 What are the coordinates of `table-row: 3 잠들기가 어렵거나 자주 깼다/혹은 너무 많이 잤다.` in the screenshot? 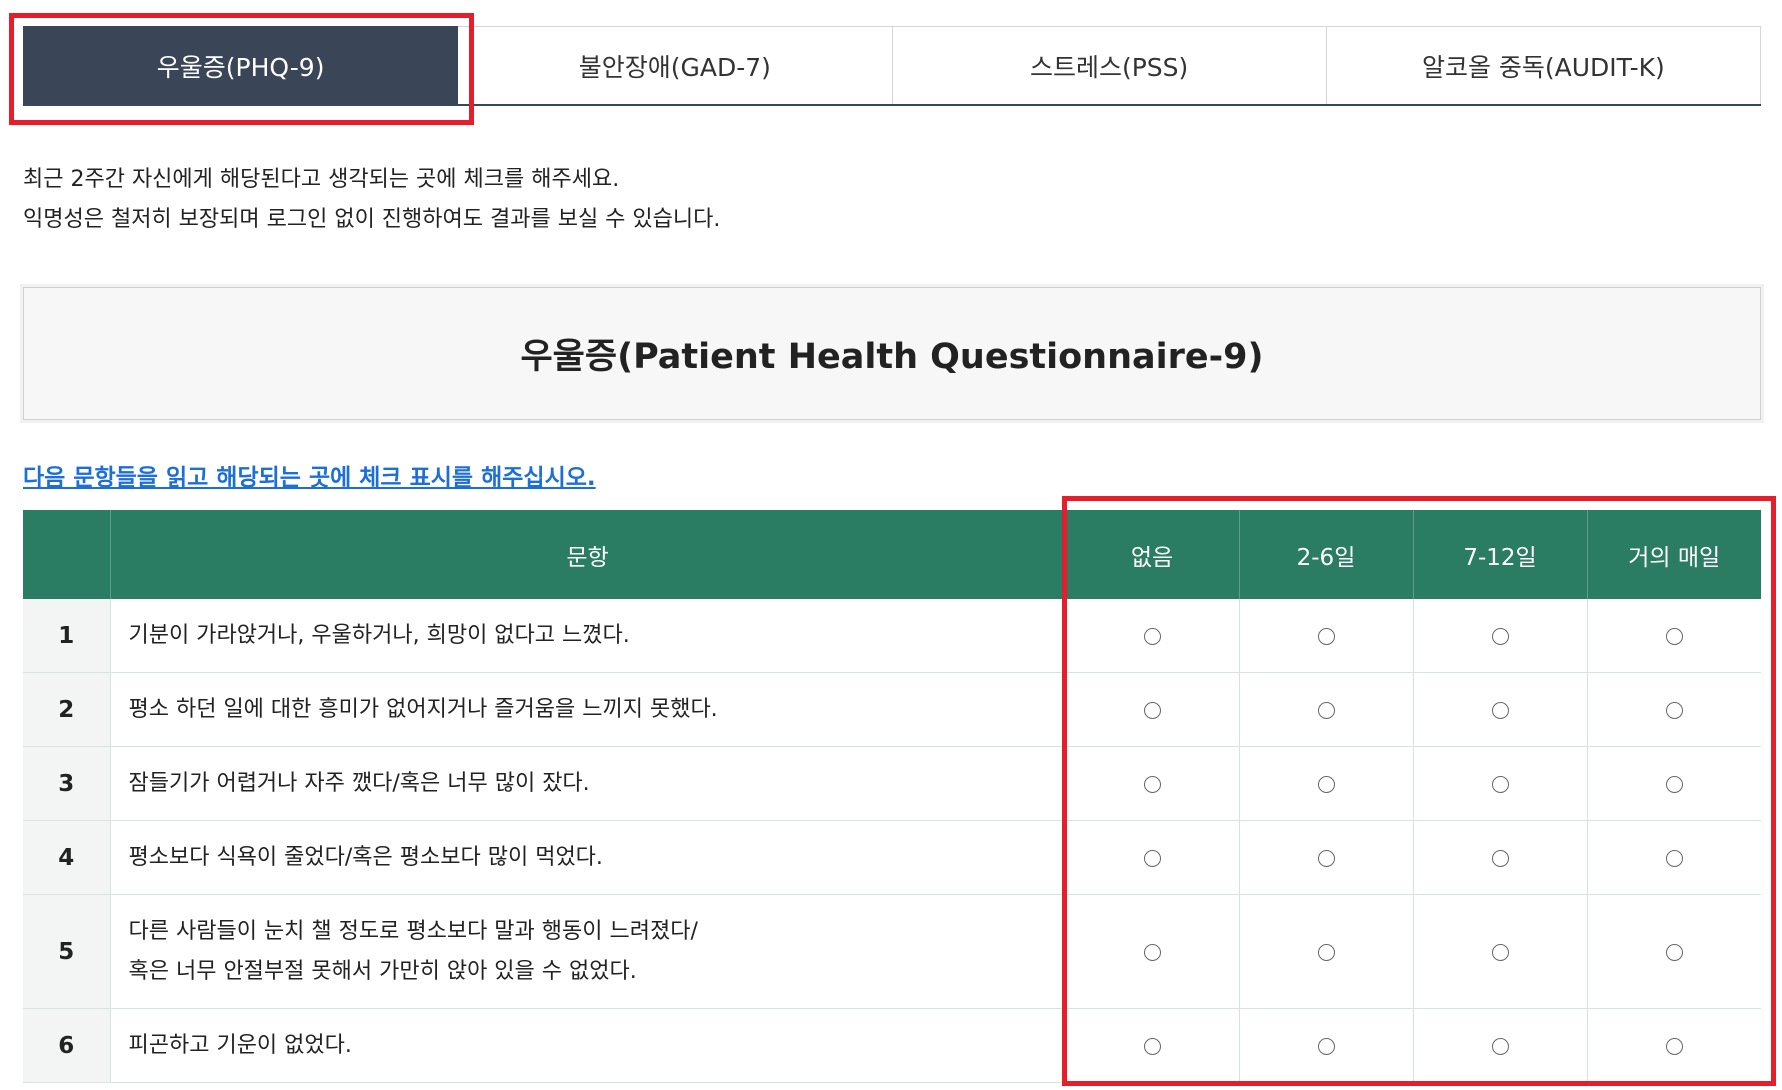 It's located at (892, 783).